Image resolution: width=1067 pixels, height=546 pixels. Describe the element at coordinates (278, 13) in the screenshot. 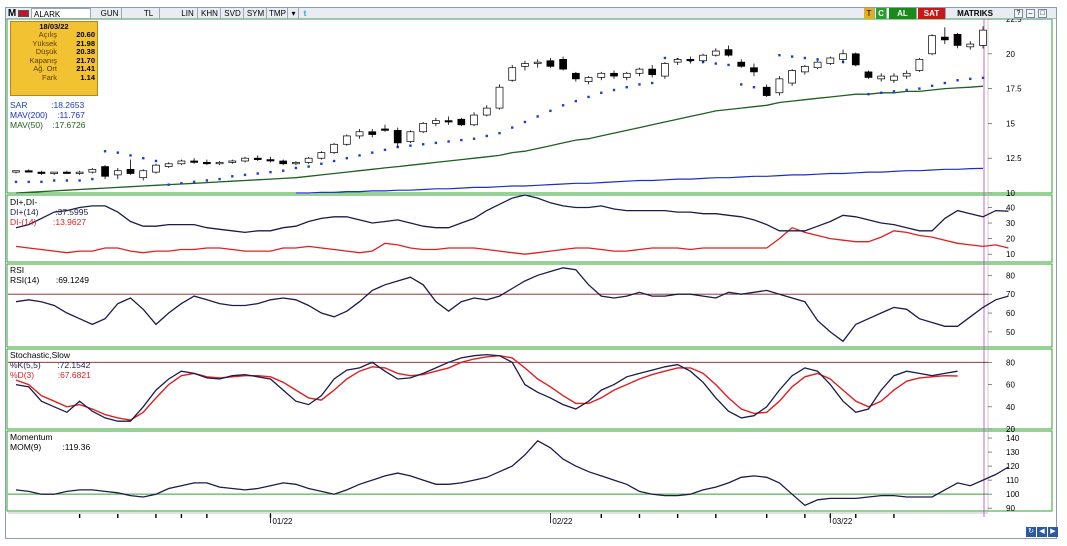

I see `tmp-button: TMP` at that location.